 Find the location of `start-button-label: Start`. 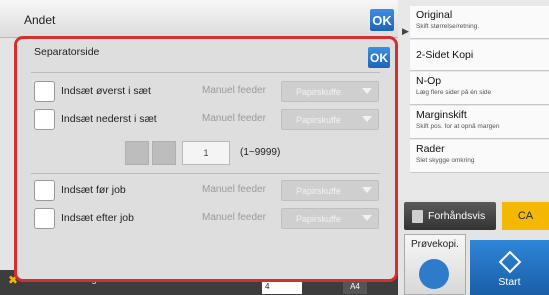

start-button-label: Start is located at coordinates (509, 282).